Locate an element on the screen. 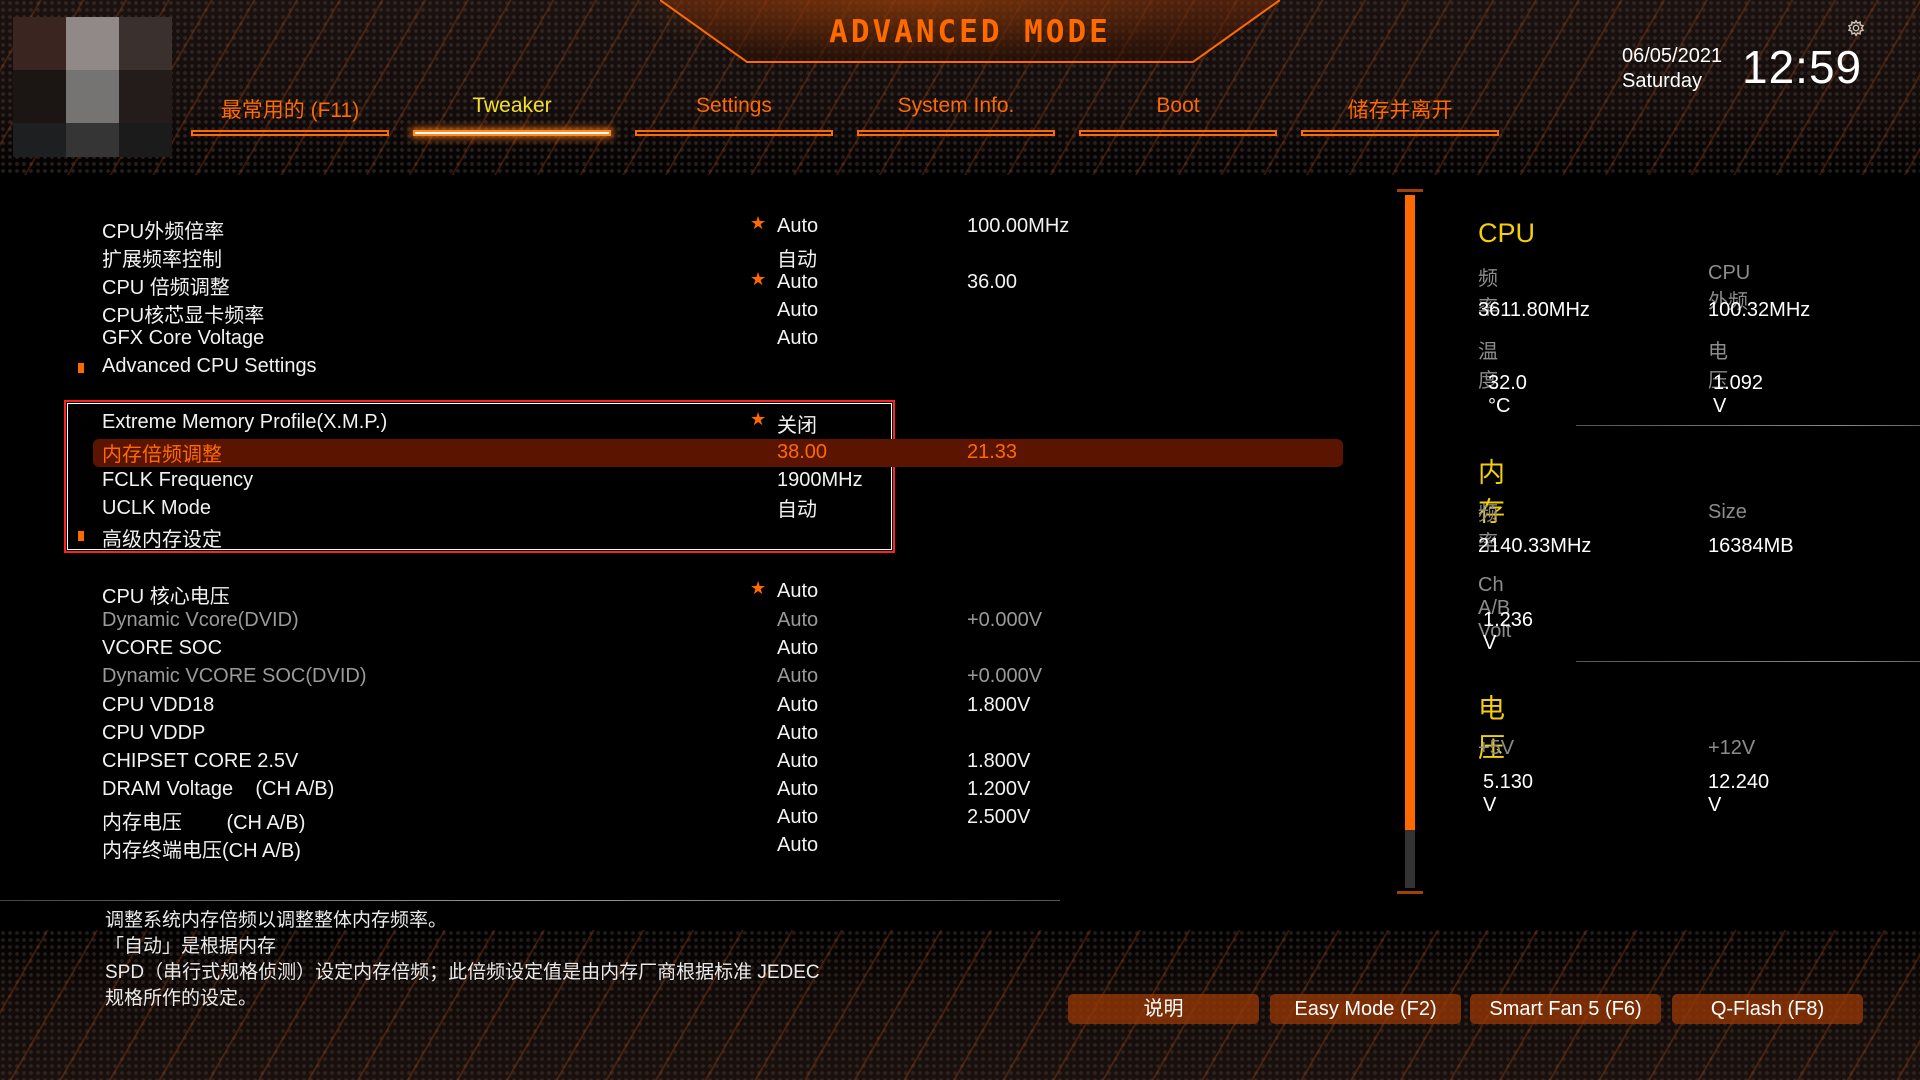 The image size is (1920, 1080). cpu-frequency-value: 3611.80MHz is located at coordinates (1534, 310).